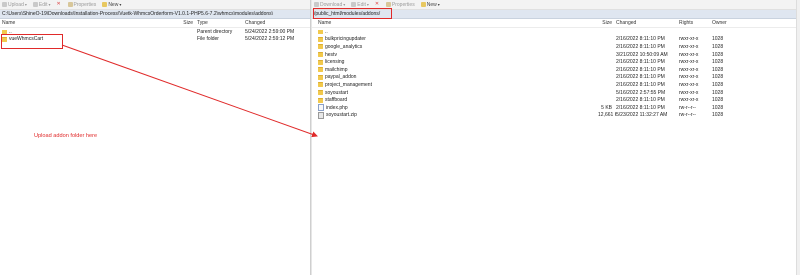  What do you see at coordinates (4, 4) in the screenshot?
I see `upload-icon` at bounding box center [4, 4].